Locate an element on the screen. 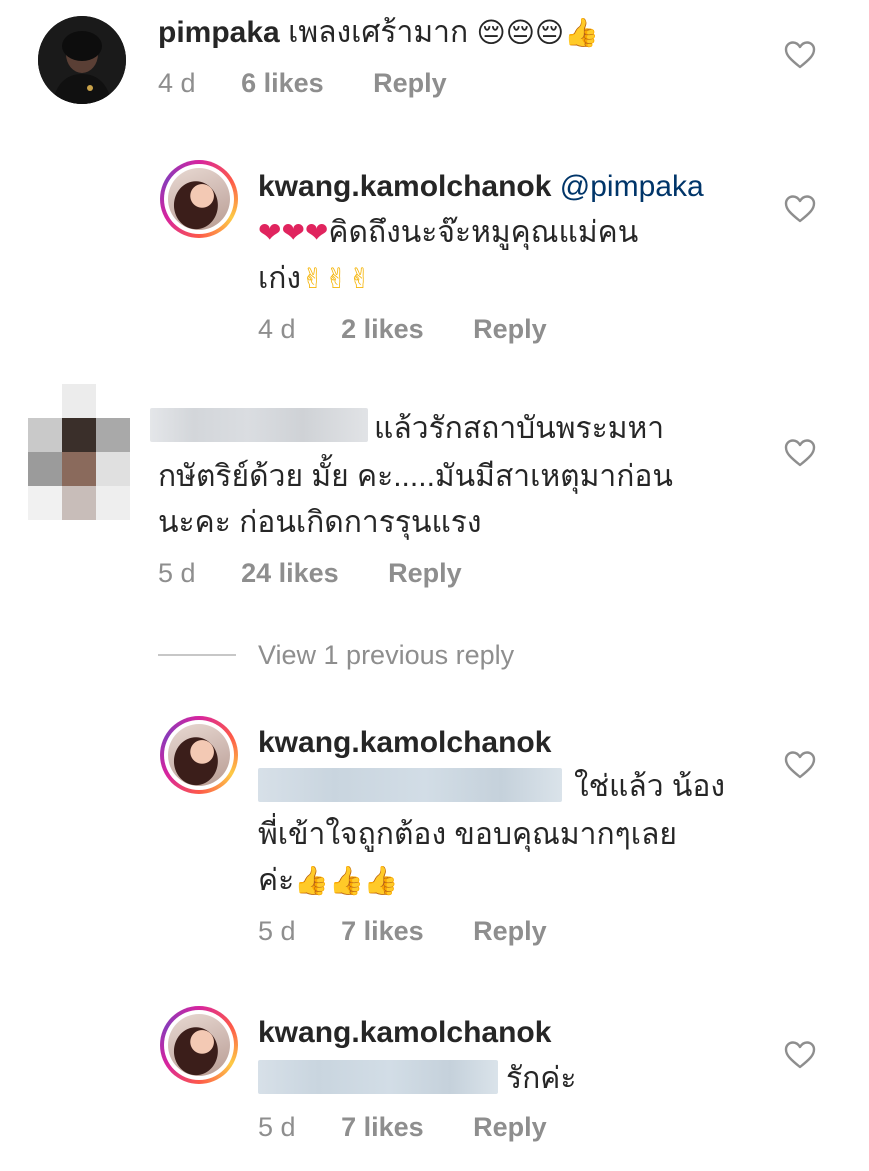  comment-body: เพลงเศร้ามาก is located at coordinates (378, 32).